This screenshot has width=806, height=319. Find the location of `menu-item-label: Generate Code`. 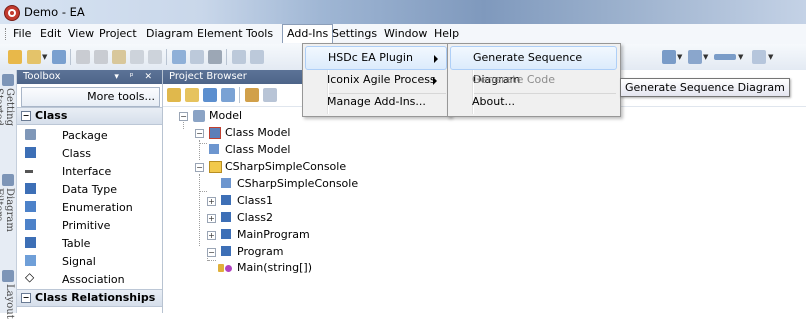

menu-item-label: Generate Code is located at coordinates (514, 79).